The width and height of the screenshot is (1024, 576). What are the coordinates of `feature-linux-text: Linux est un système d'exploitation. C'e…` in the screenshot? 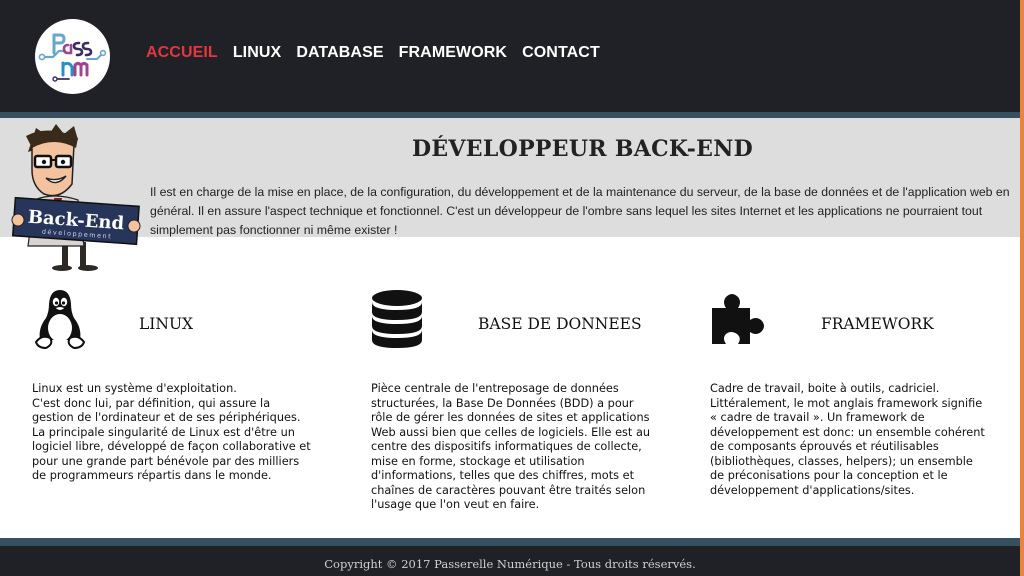 It's located at (171, 432).